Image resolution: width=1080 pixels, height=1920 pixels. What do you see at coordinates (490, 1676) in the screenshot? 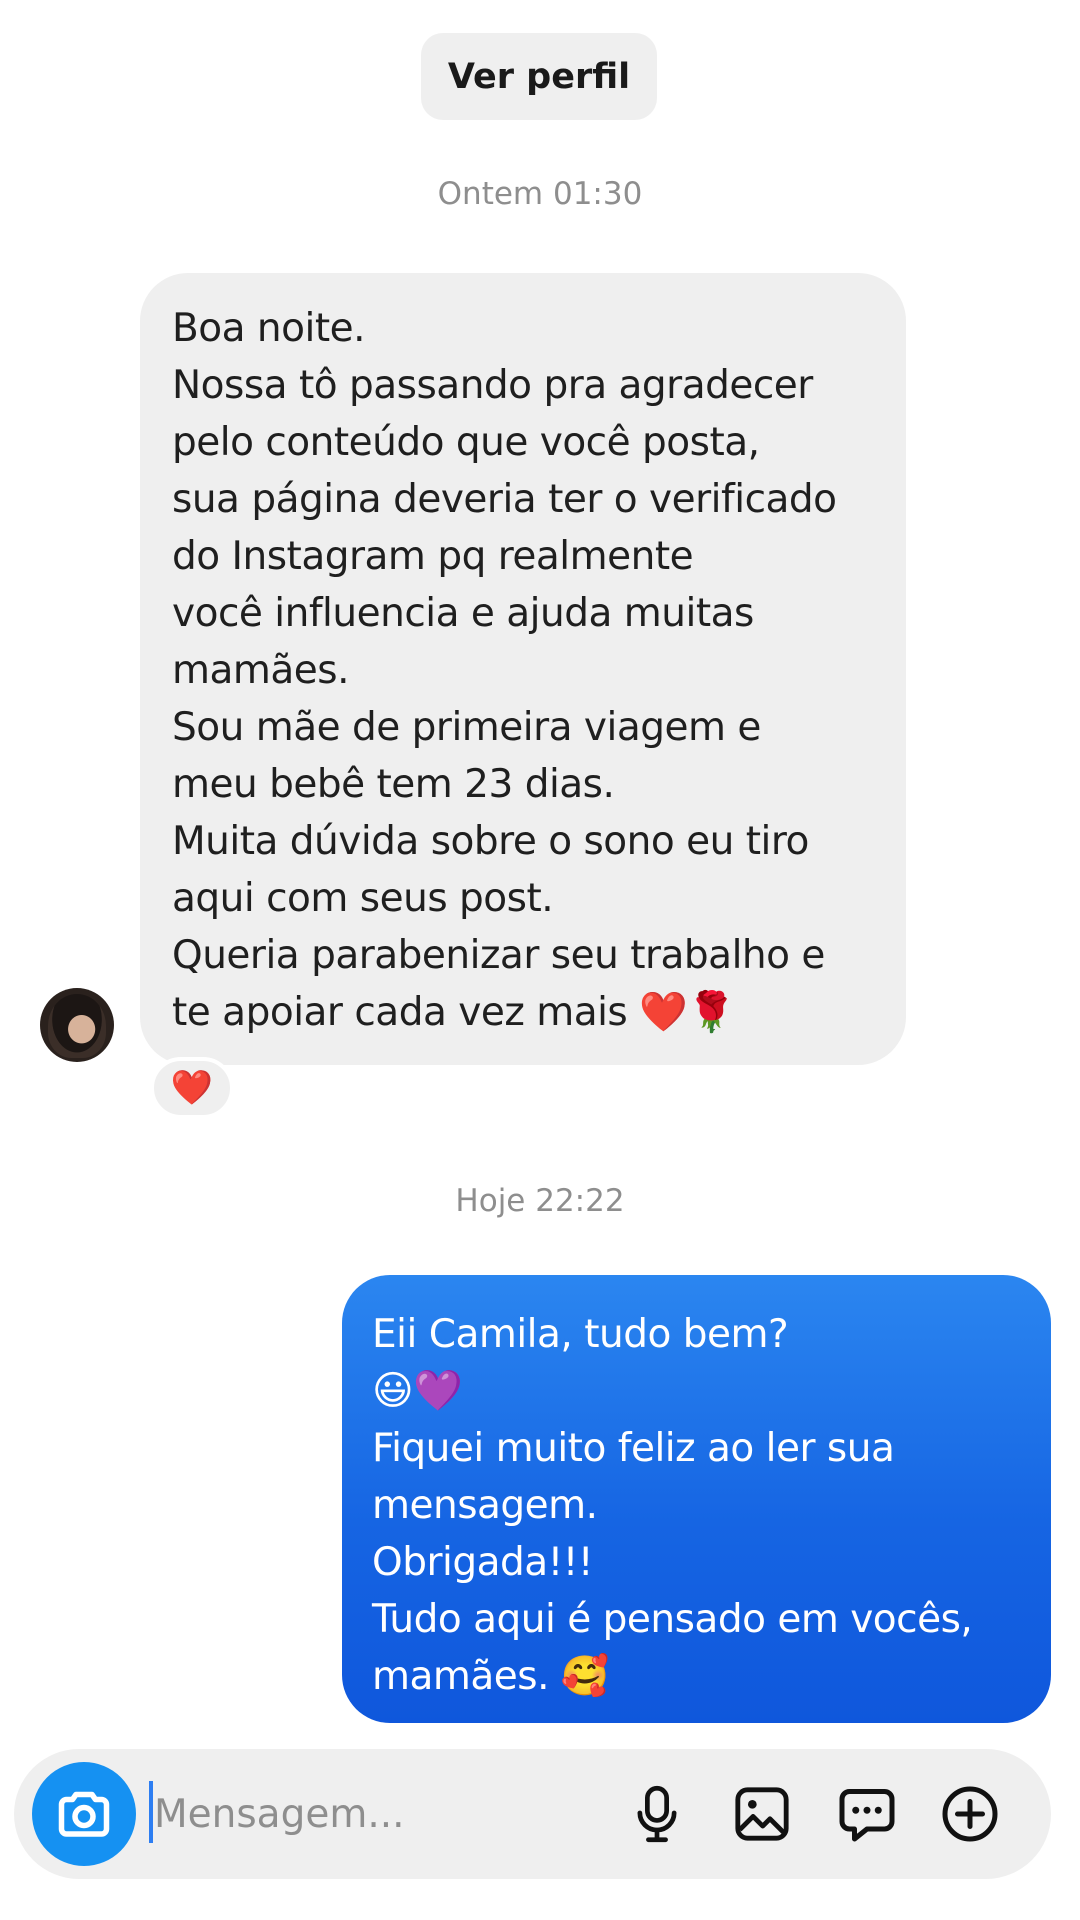
I see `message-line: mamães. 🥰` at bounding box center [490, 1676].